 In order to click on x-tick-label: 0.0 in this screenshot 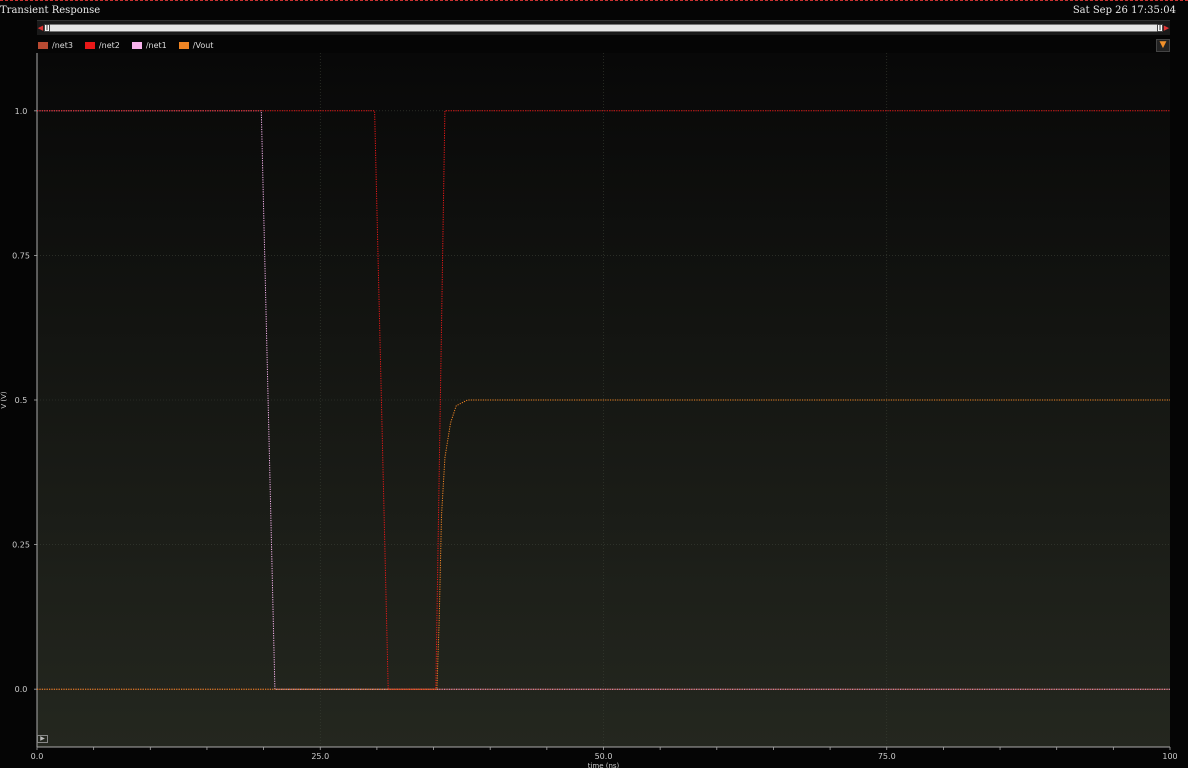, I will do `click(37, 756)`.